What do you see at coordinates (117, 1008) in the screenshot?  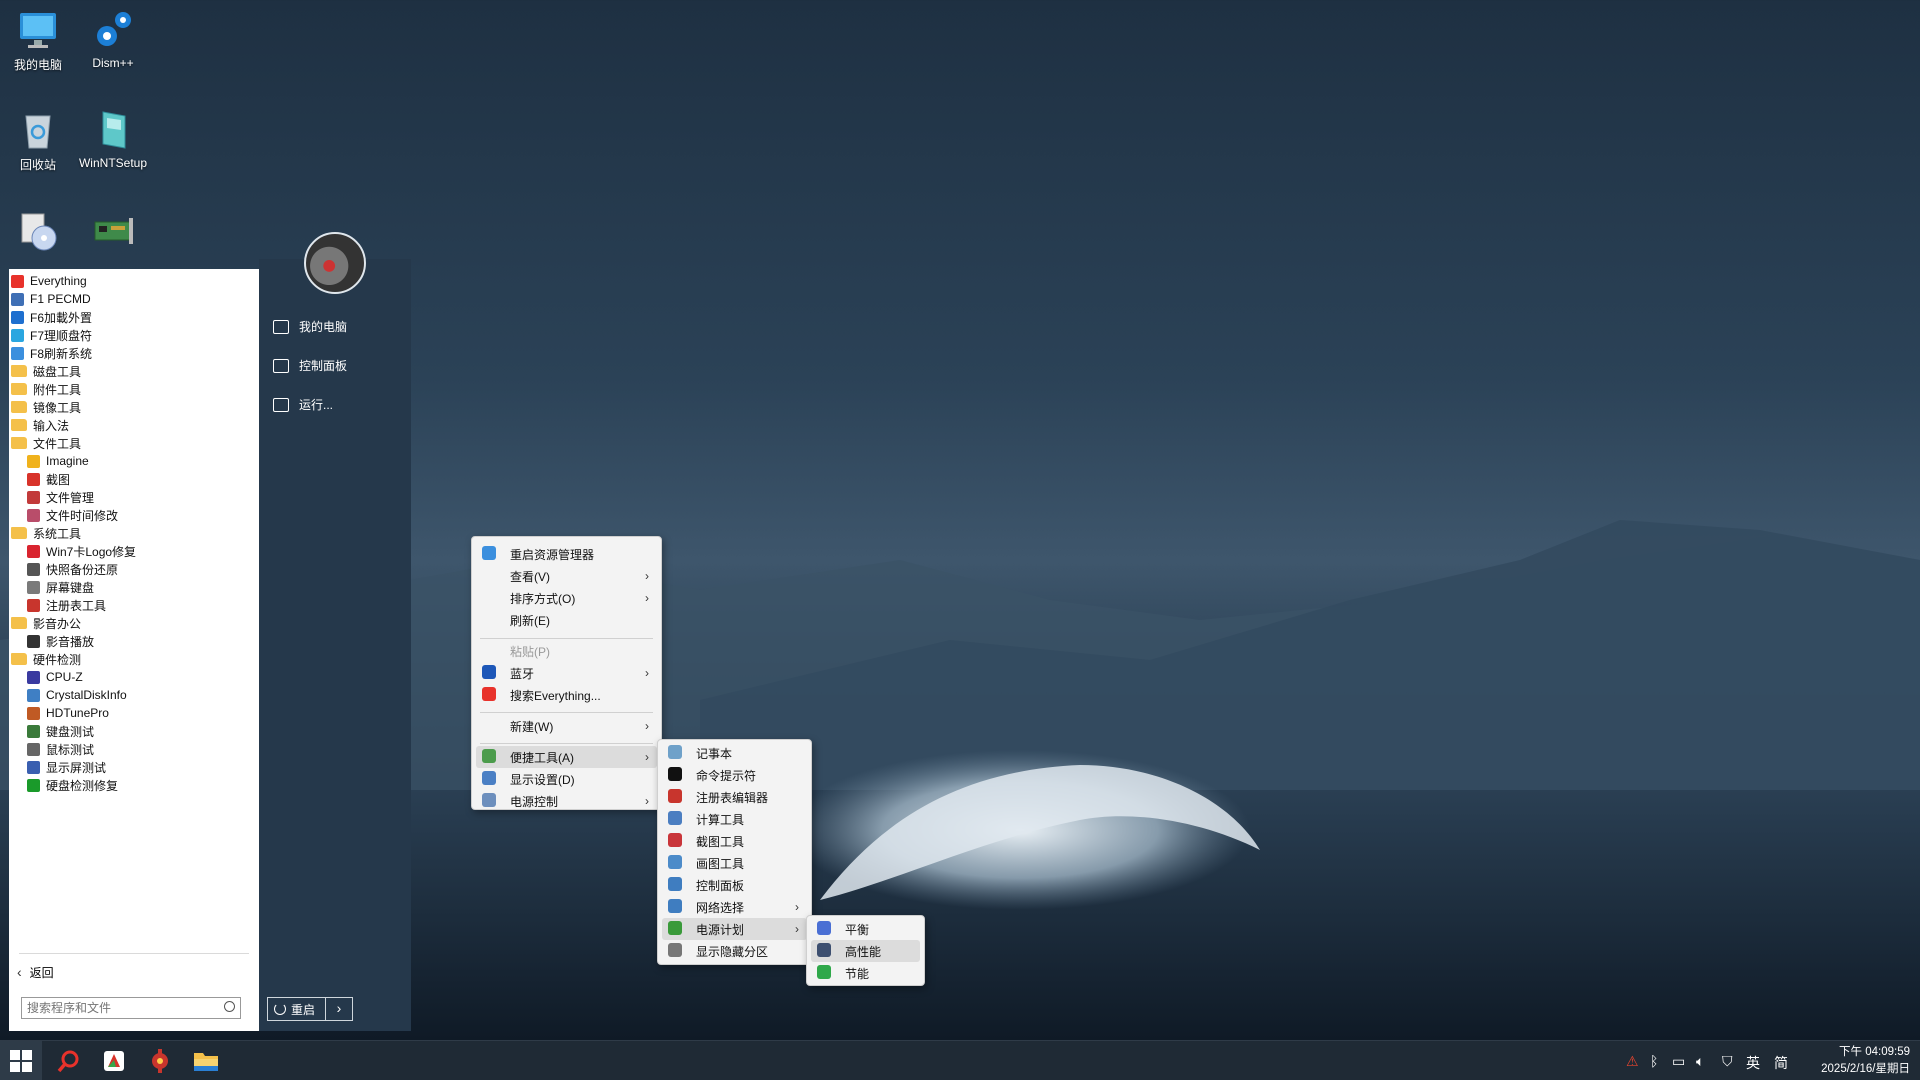 I see `search-input` at bounding box center [117, 1008].